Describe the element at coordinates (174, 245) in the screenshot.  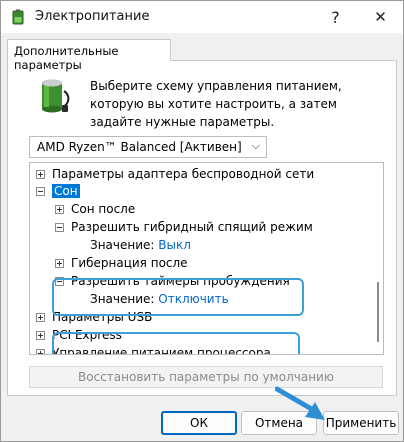
I see `hybrid-sleep-value: Выкл` at that location.